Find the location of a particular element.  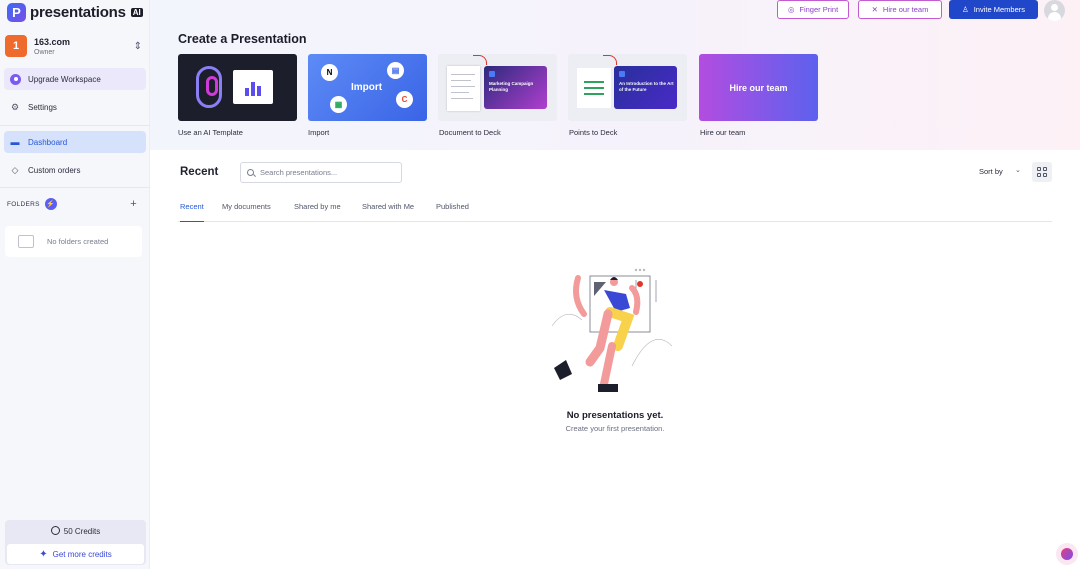

sidebar-item-settings: ⚙ Settings is located at coordinates (75, 107).